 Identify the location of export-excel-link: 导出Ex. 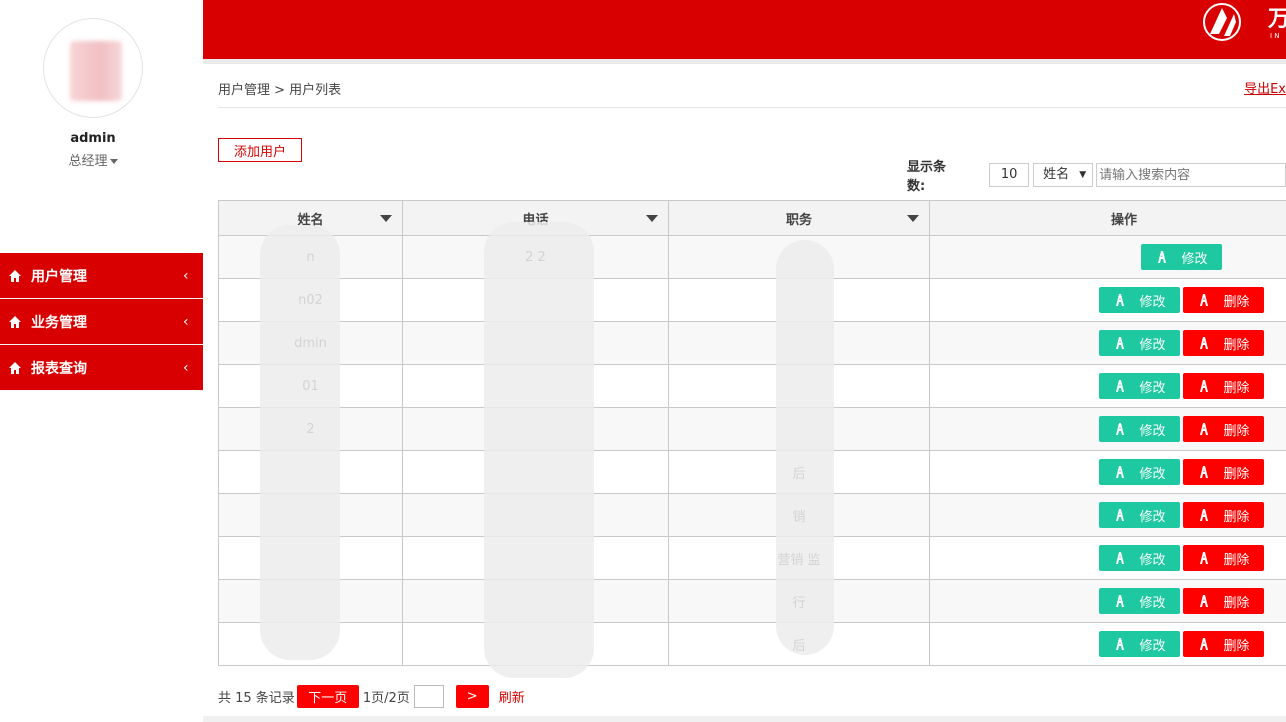
(1265, 87).